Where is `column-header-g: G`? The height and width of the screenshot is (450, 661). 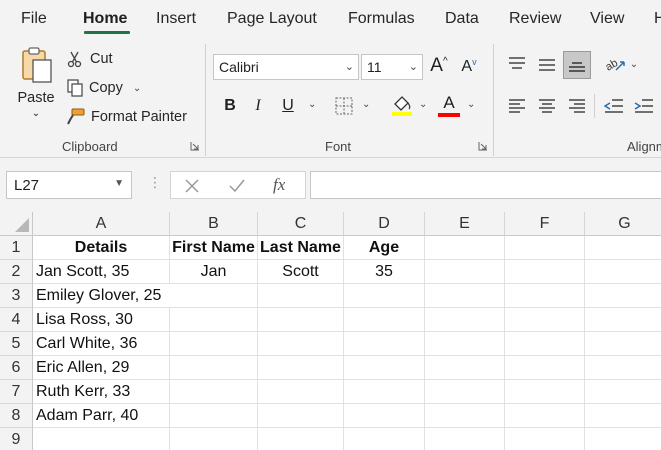 column-header-g: G is located at coordinates (623, 224).